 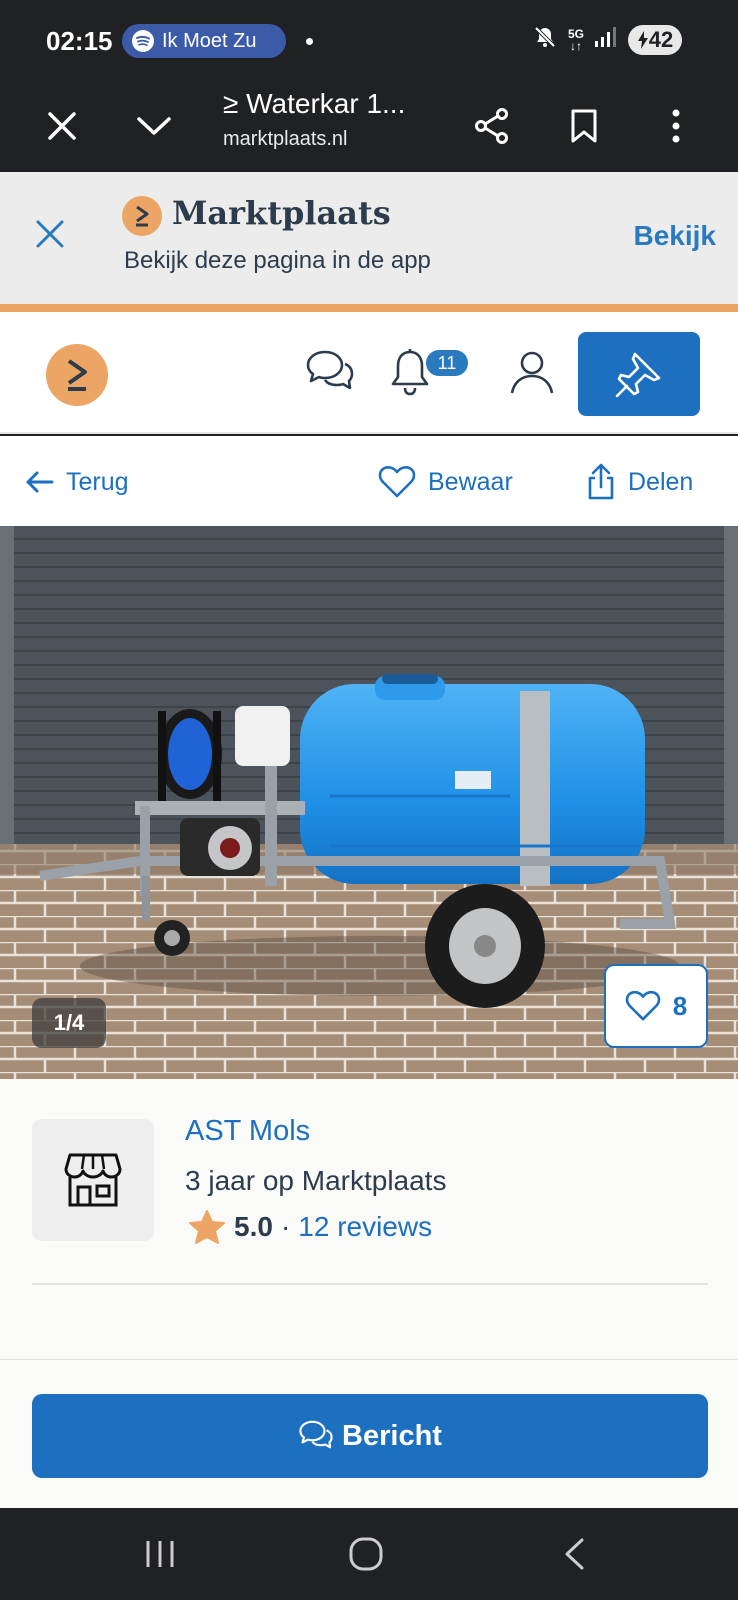 I want to click on status-bar: 02:15 Ik Moet Zu 5G ↓↑ 42, so click(x=369, y=41).